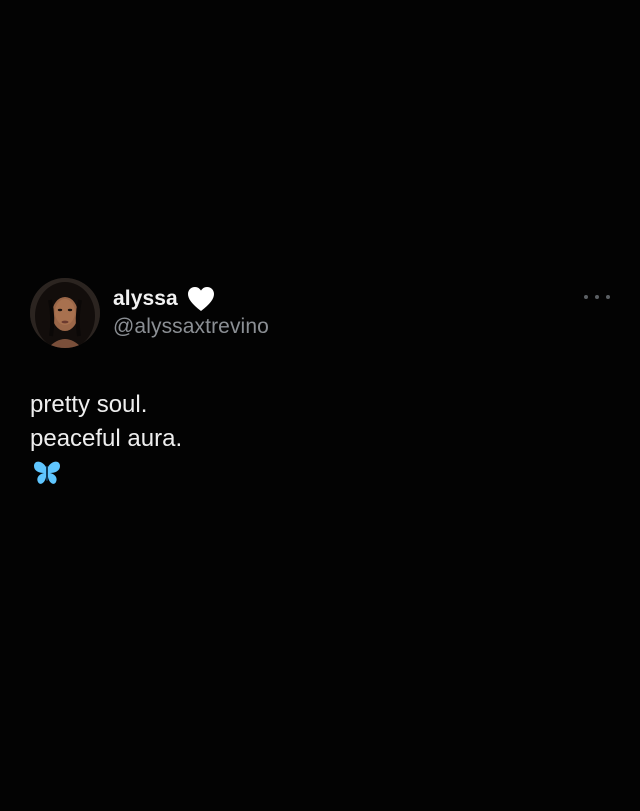 The height and width of the screenshot is (811, 640). Describe the element at coordinates (201, 299) in the screenshot. I see `white-heart-icon` at that location.